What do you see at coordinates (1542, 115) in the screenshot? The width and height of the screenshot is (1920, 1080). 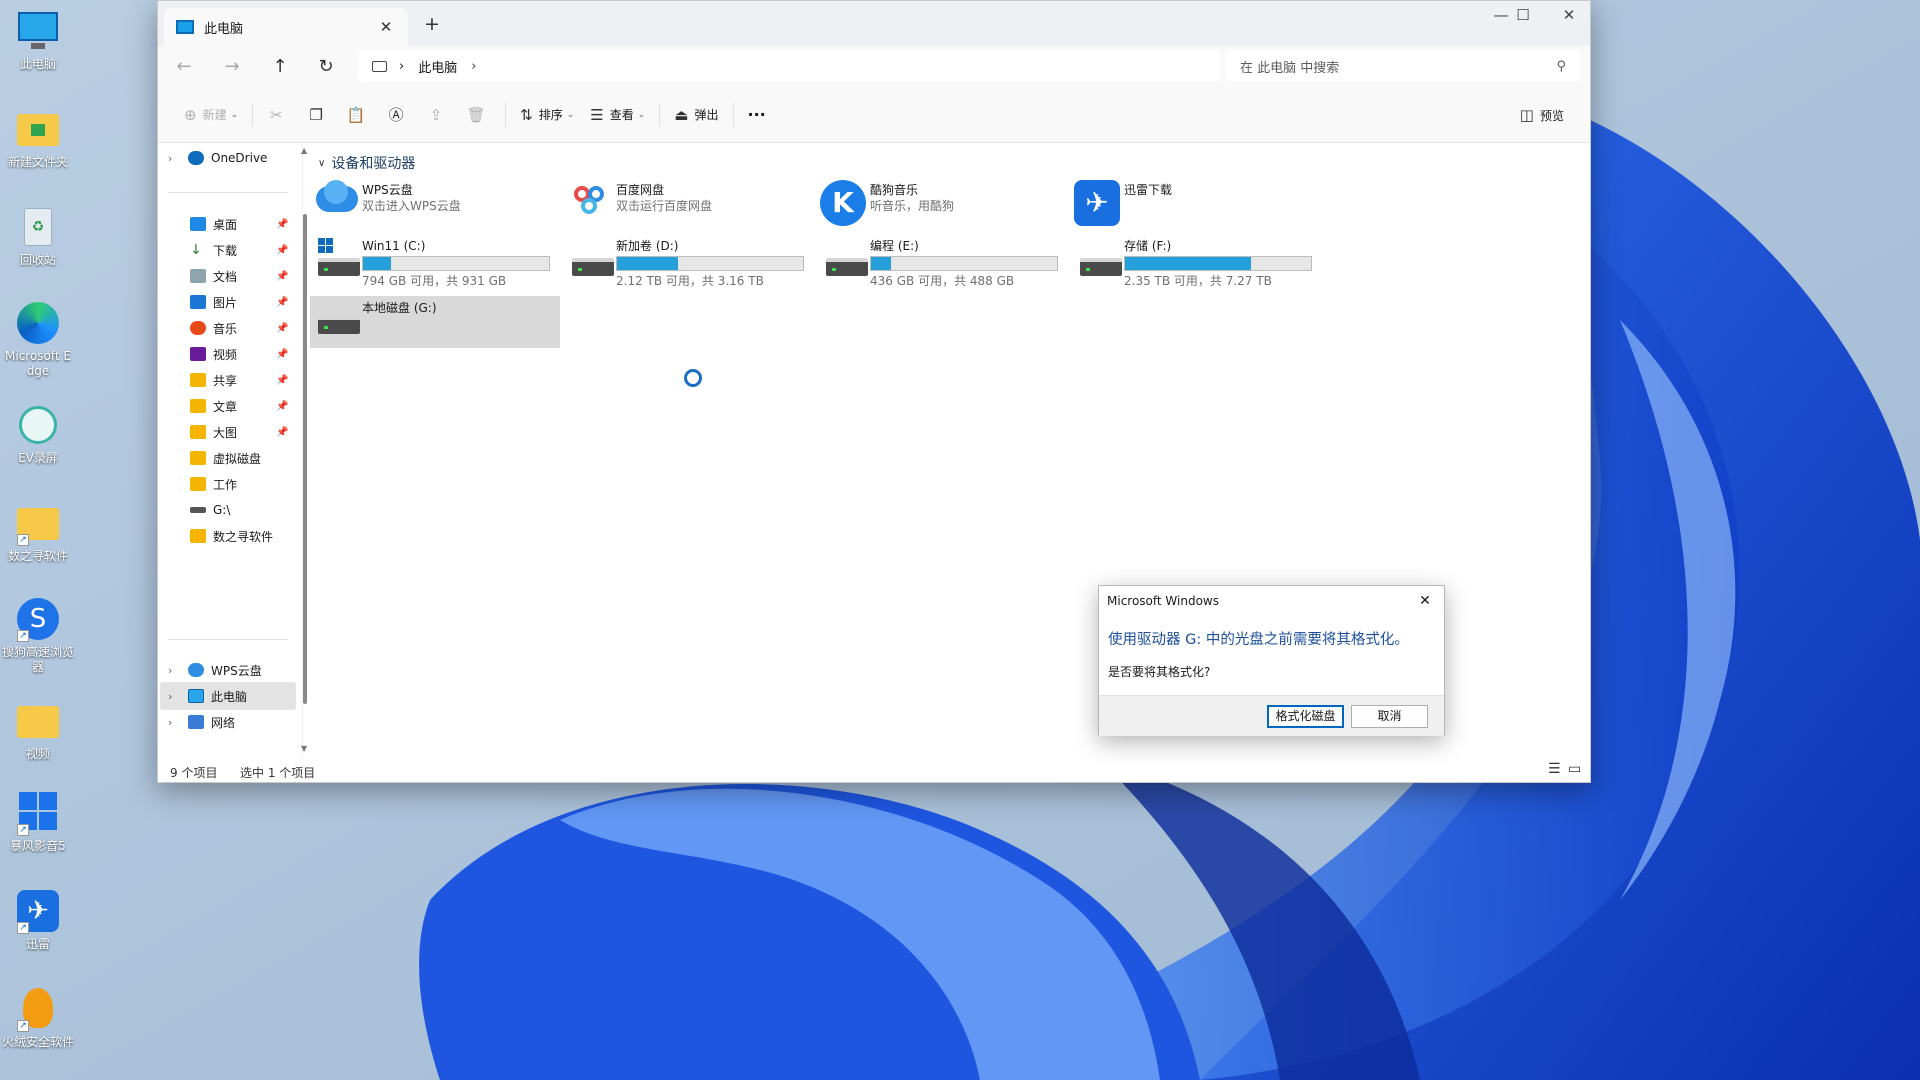 I see `preview-pane-button: ◫ 预览` at bounding box center [1542, 115].